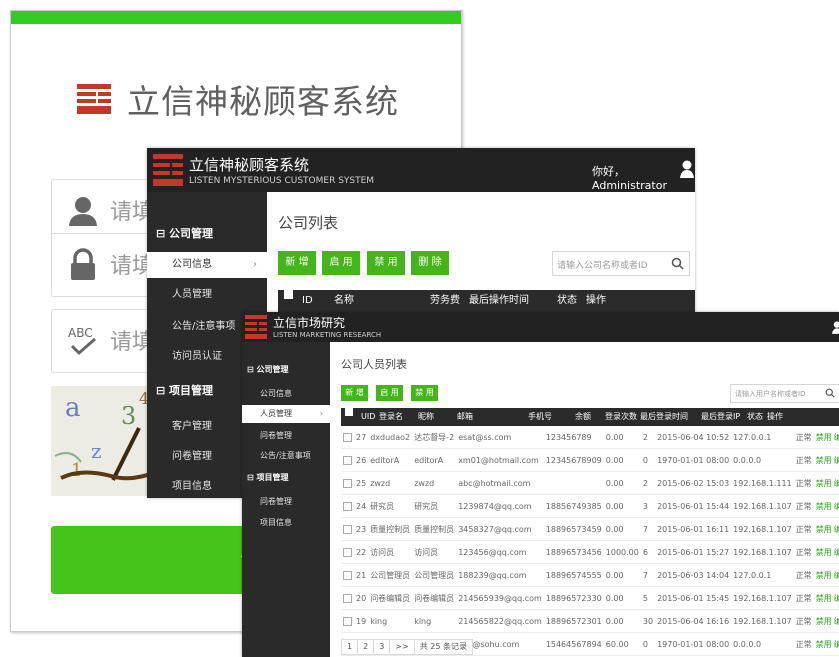 The height and width of the screenshot is (657, 839). What do you see at coordinates (106, 441) in the screenshot?
I see `captcha-image: a 3 4 z 1` at bounding box center [106, 441].